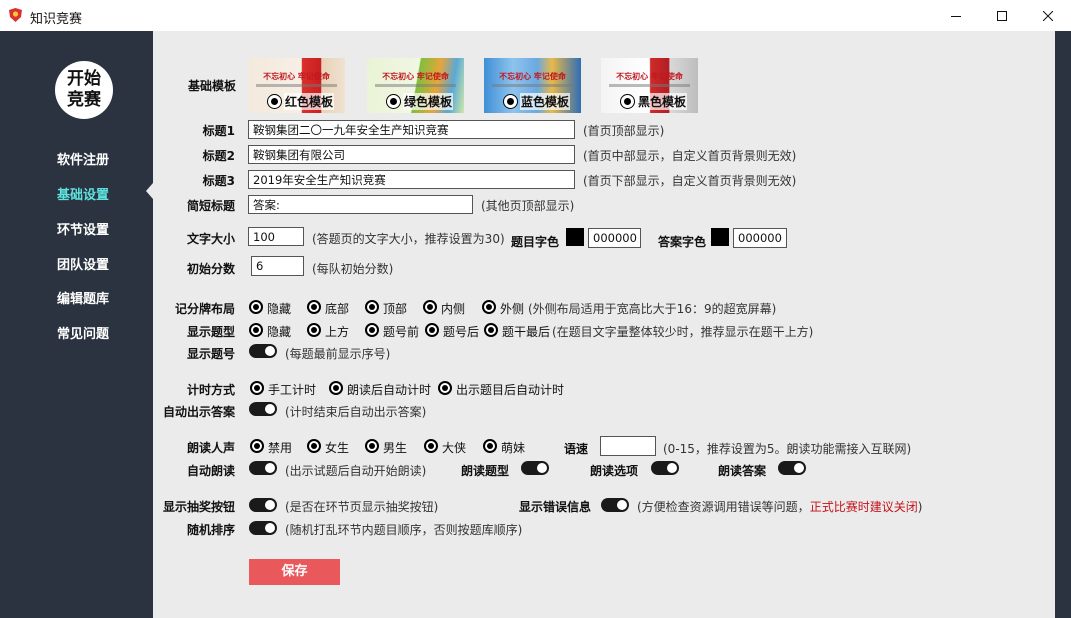 The height and width of the screenshot is (618, 1071). Describe the element at coordinates (257, 446) in the screenshot. I see `voice-disabled-radio` at that location.